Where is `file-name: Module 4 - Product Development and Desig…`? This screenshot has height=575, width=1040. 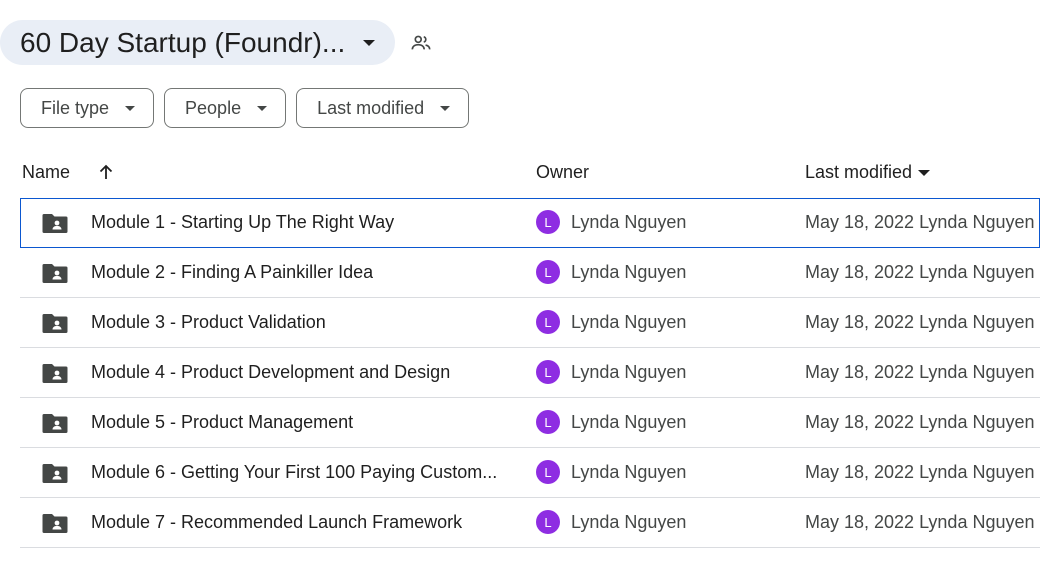
file-name: Module 4 - Product Development and Desig… is located at coordinates (271, 372).